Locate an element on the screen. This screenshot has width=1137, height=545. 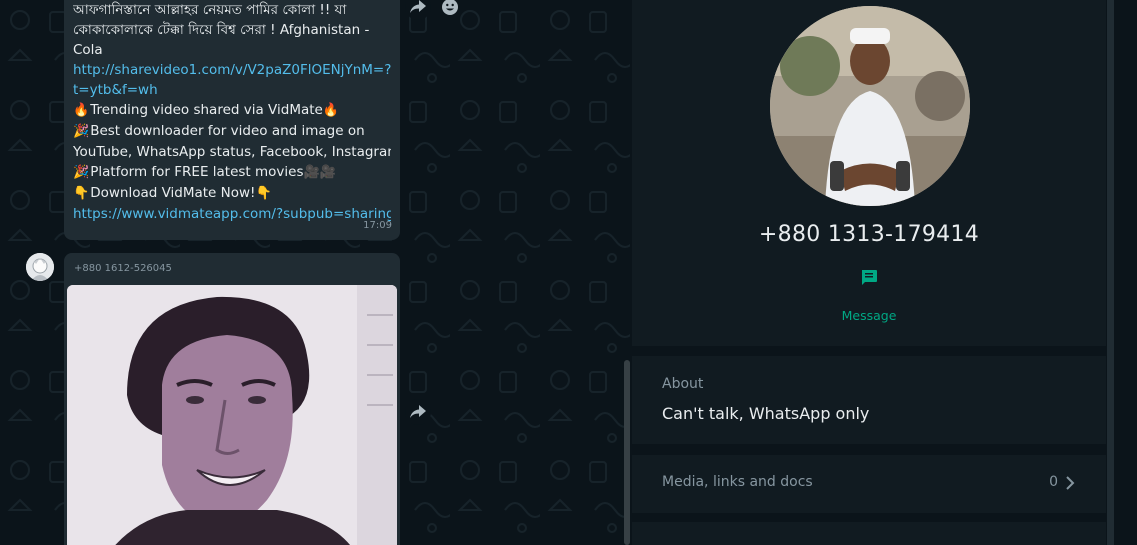
react-button is located at coordinates (450, 9).